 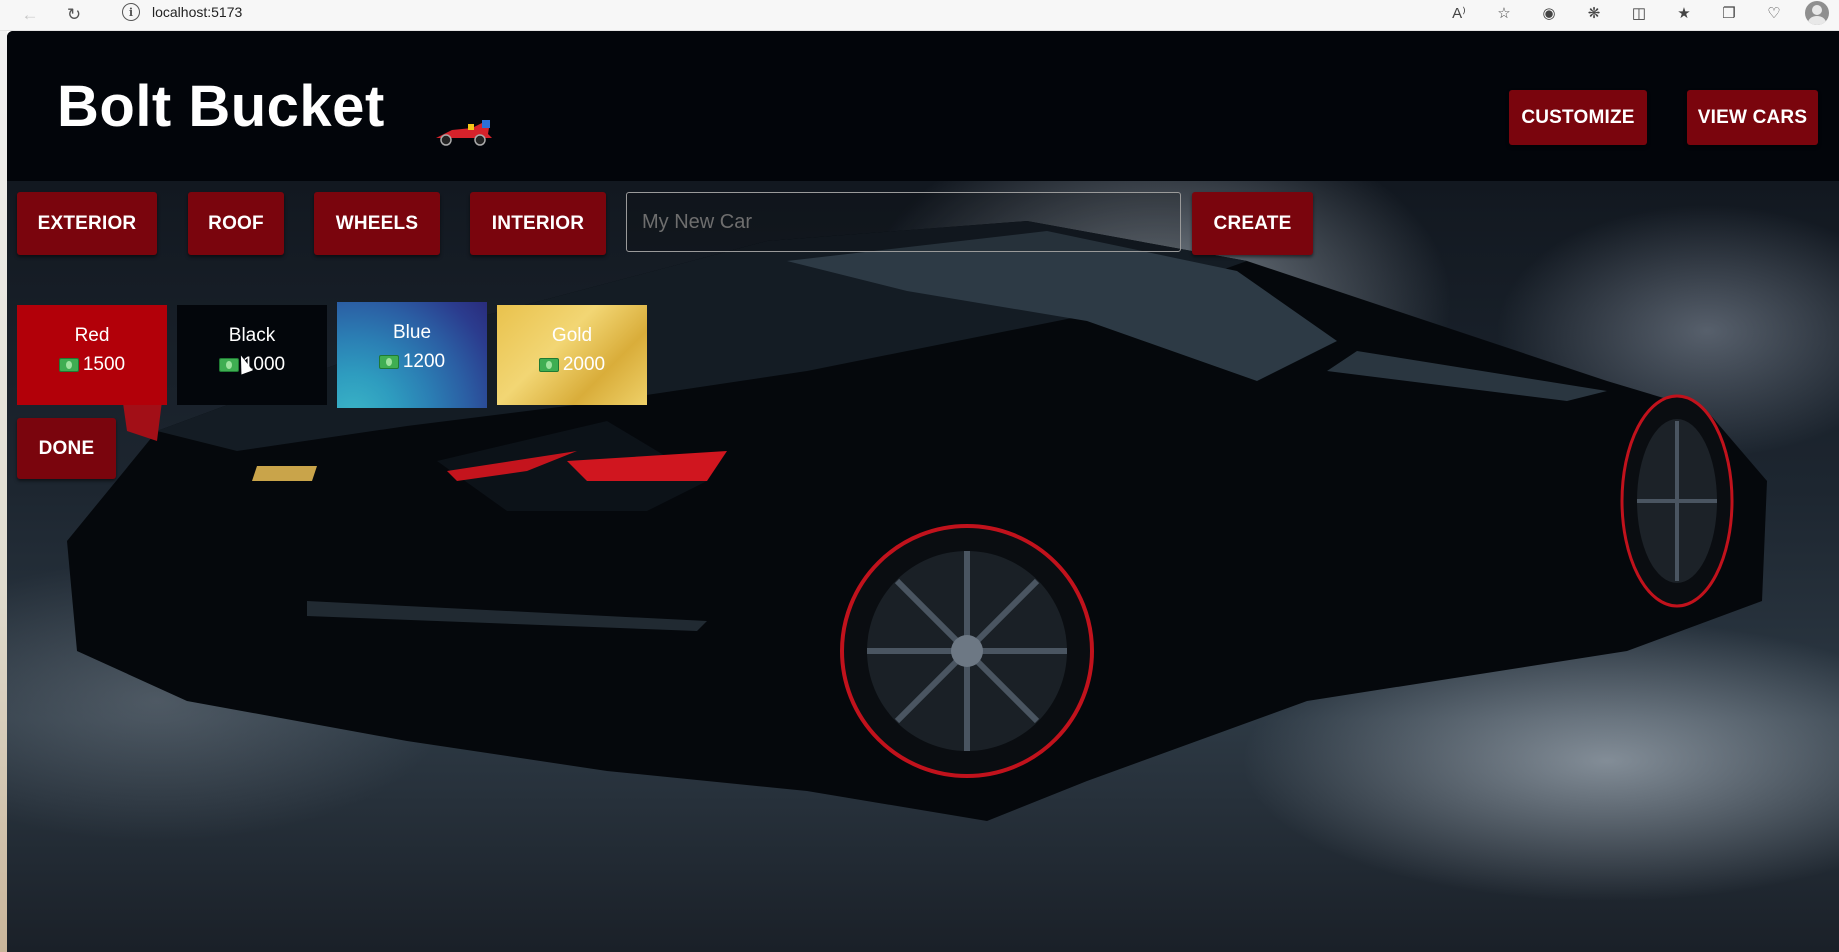 I want to click on reload-icon: ↻, so click(x=74, y=15).